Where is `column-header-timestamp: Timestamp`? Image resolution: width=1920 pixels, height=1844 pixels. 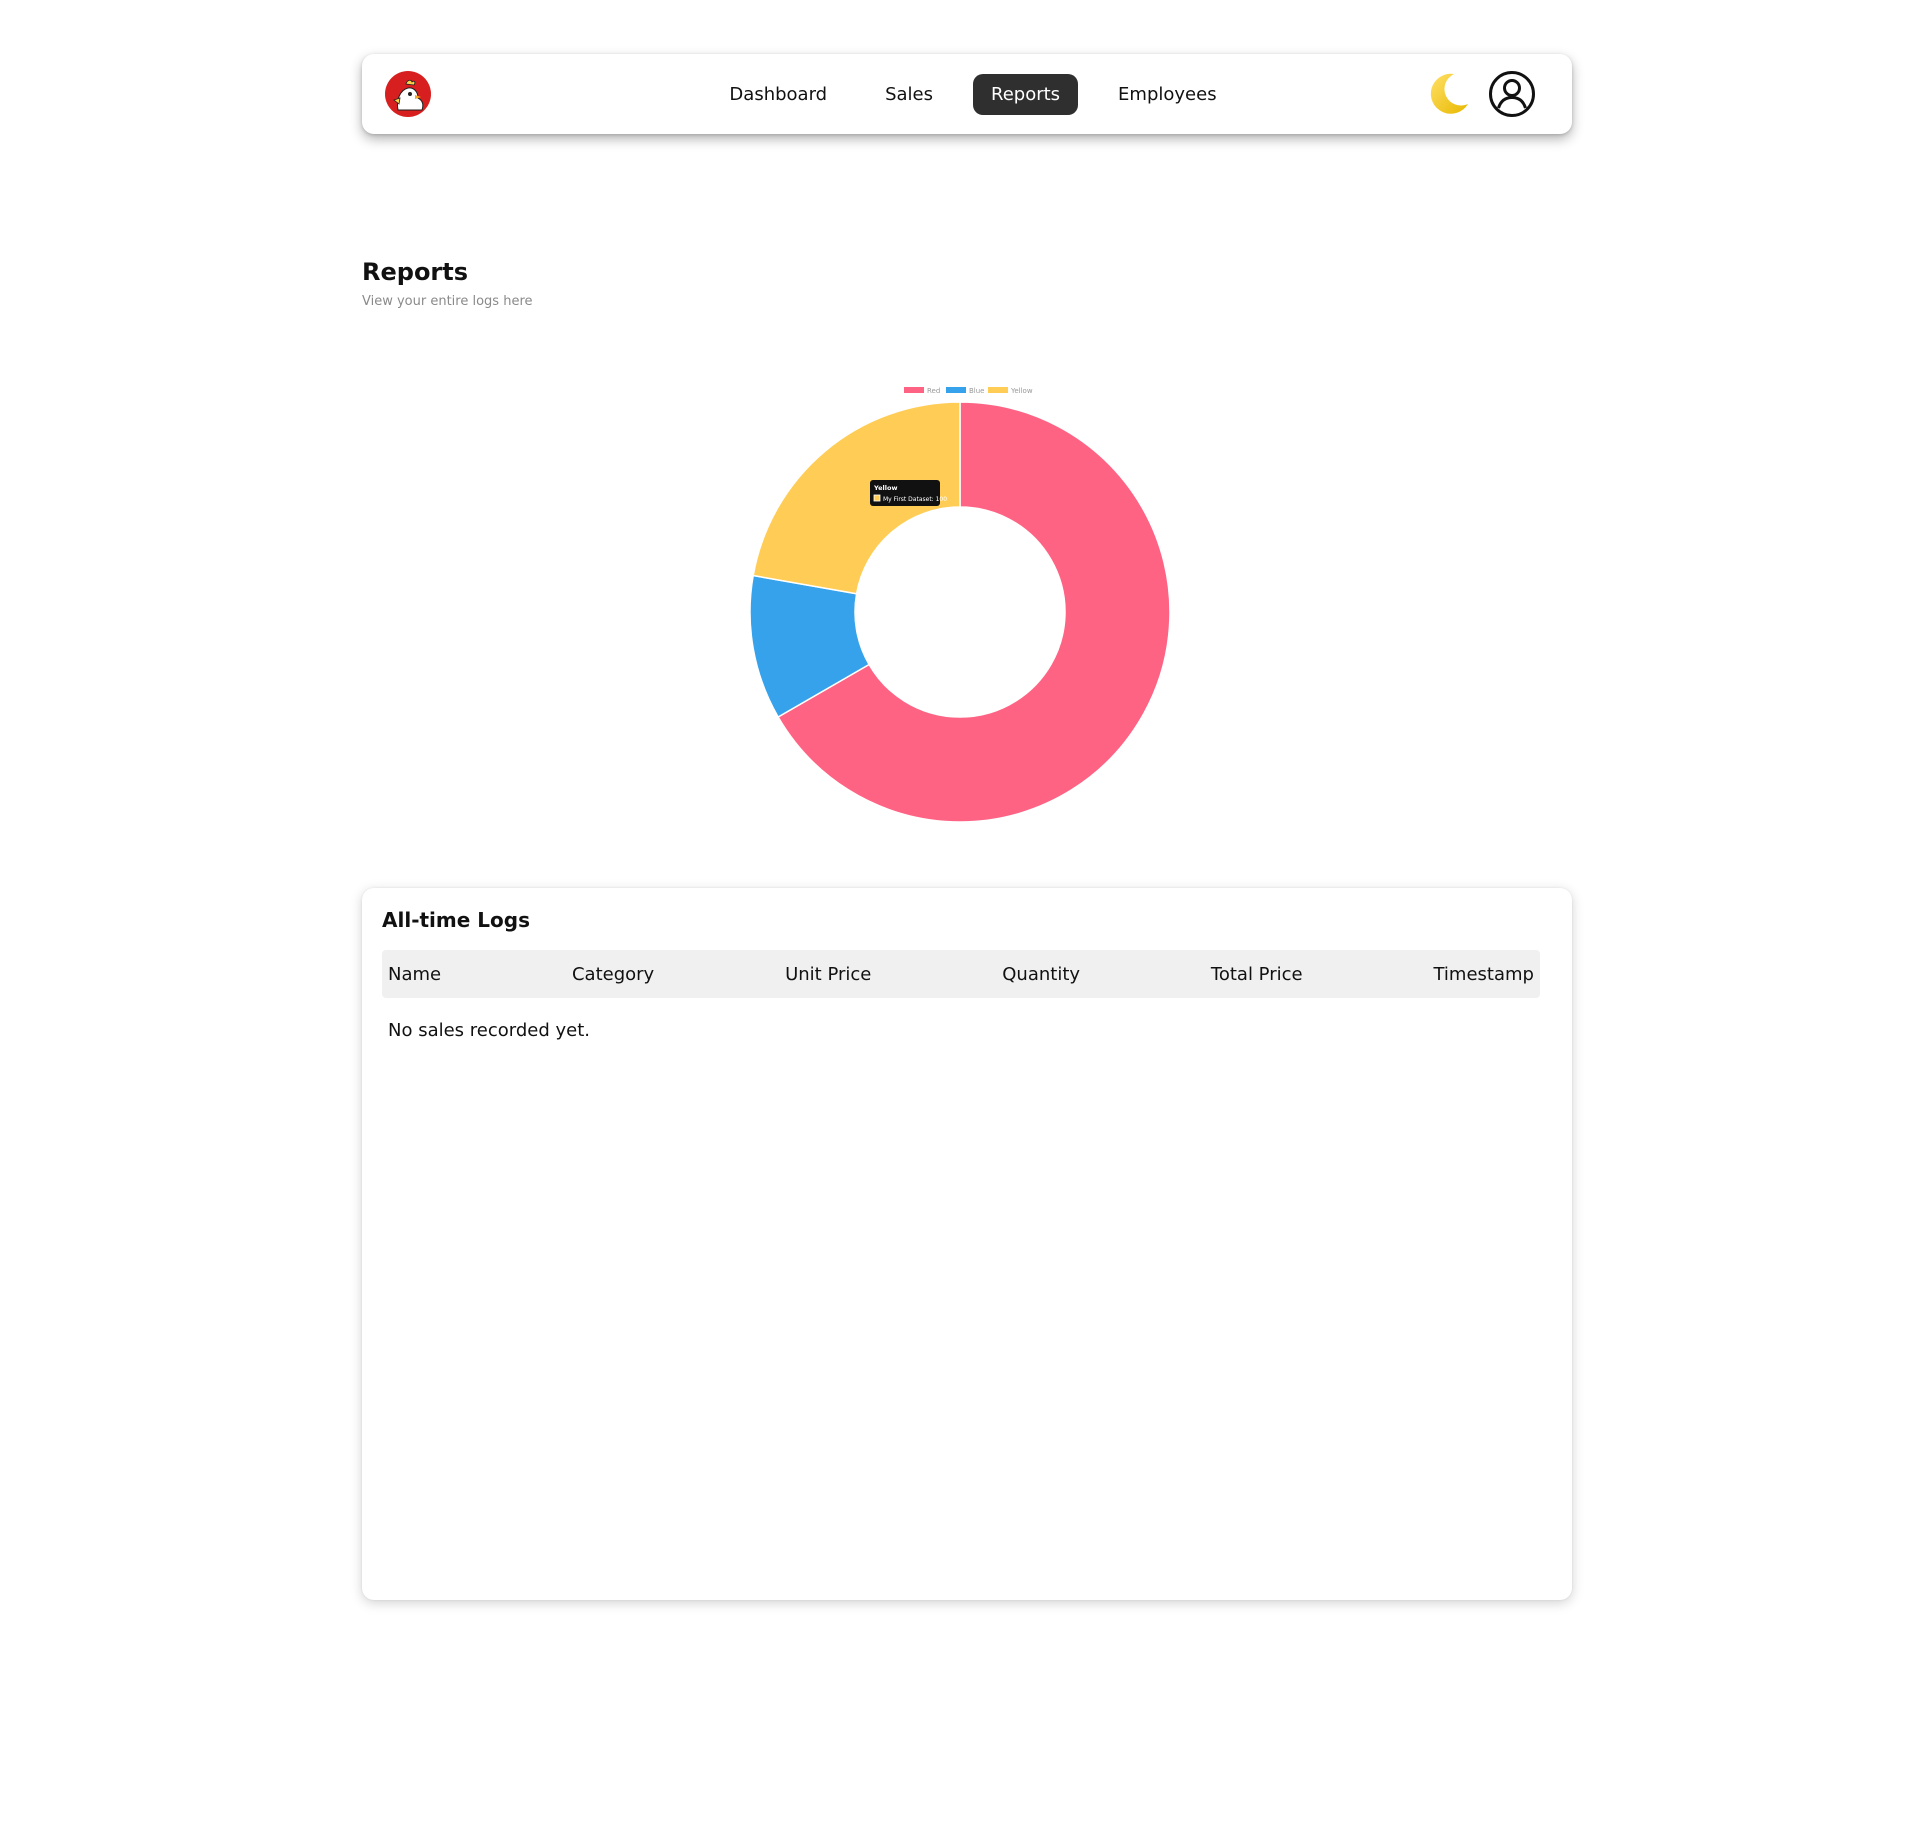
column-header-timestamp: Timestamp is located at coordinates (1483, 974).